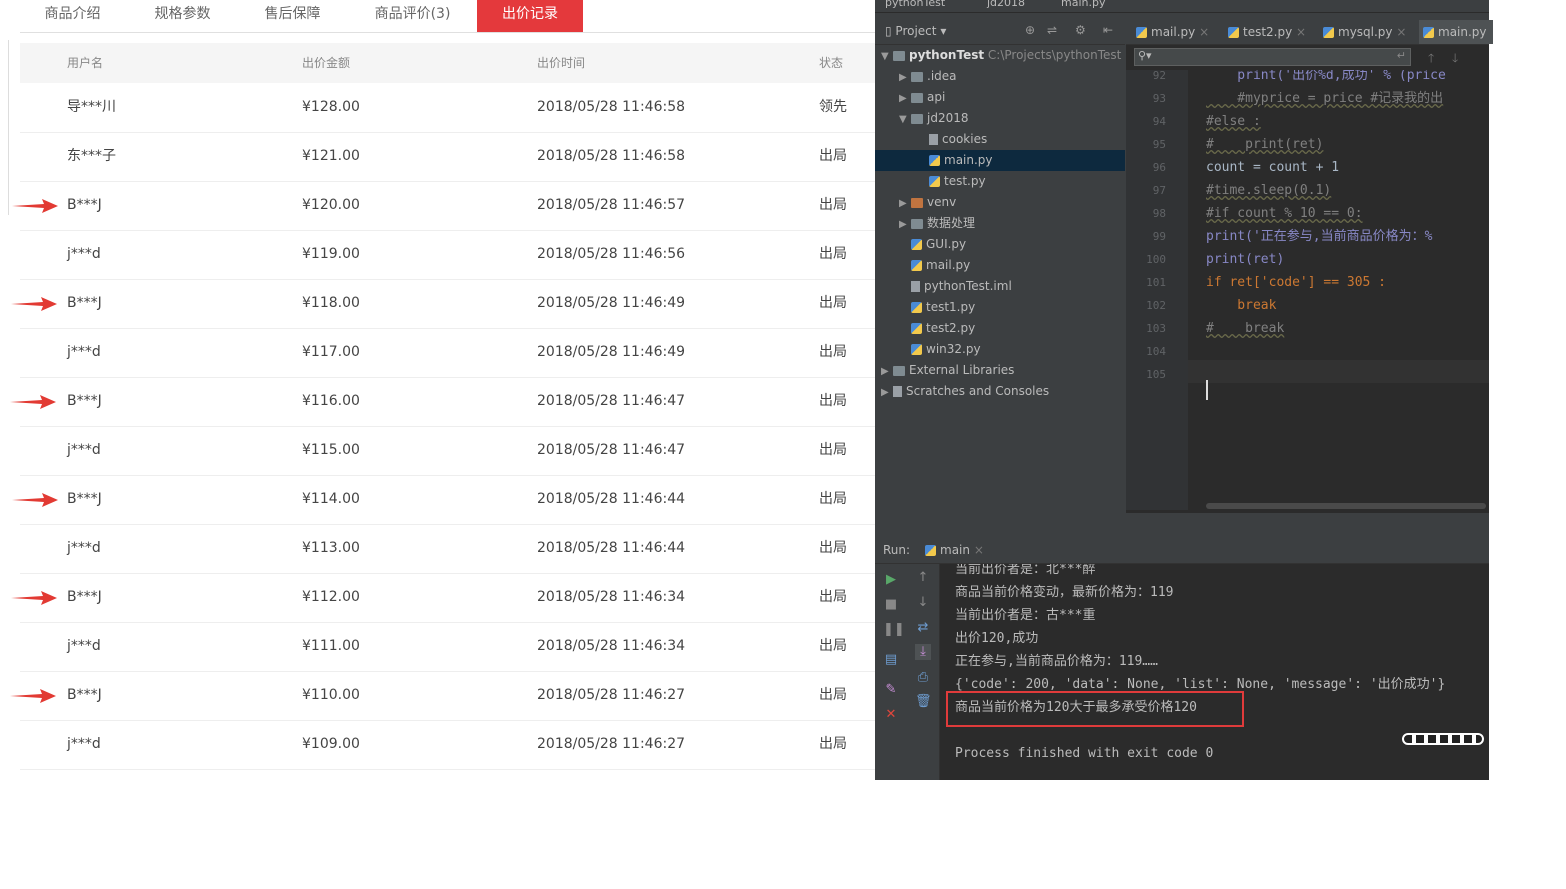 Image resolution: width=1566 pixels, height=889 pixels. Describe the element at coordinates (891, 605) in the screenshot. I see `stop-icon: ■` at that location.